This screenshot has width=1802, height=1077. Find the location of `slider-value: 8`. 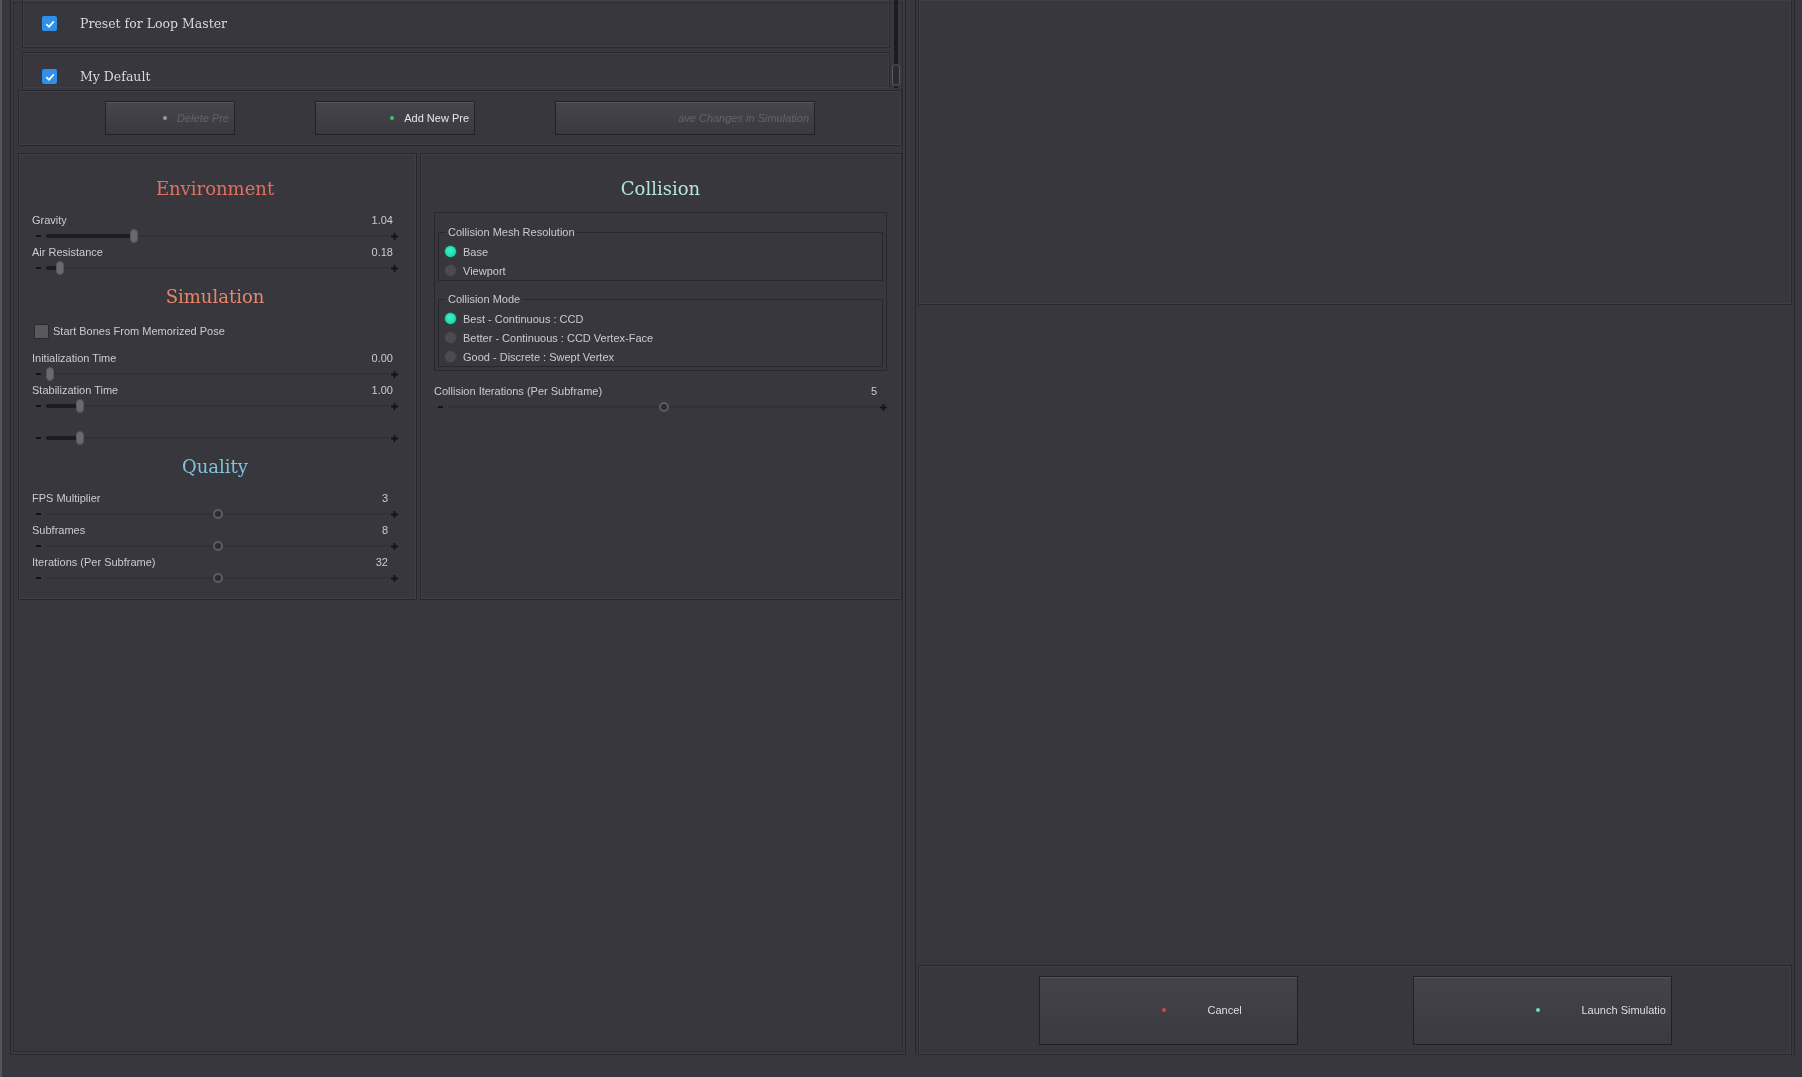

slider-value: 8 is located at coordinates (384, 530).